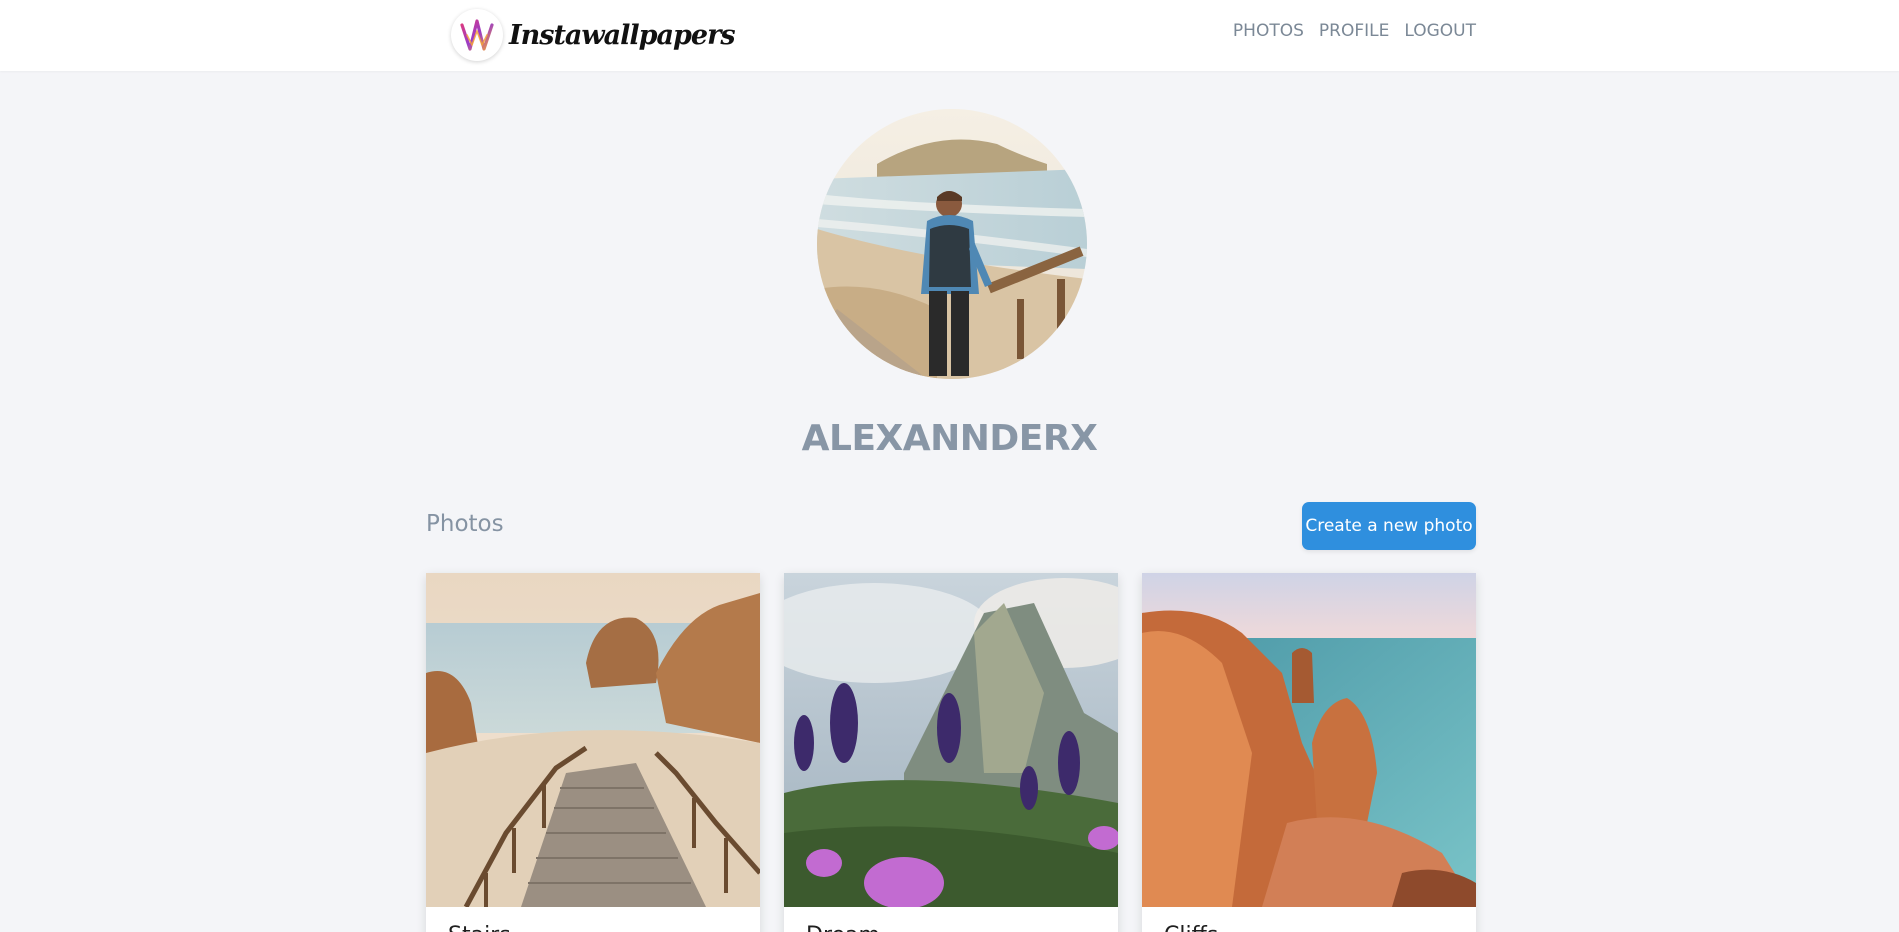 Image resolution: width=1899 pixels, height=932 pixels. What do you see at coordinates (952, 244) in the screenshot?
I see `user-avatar-image` at bounding box center [952, 244].